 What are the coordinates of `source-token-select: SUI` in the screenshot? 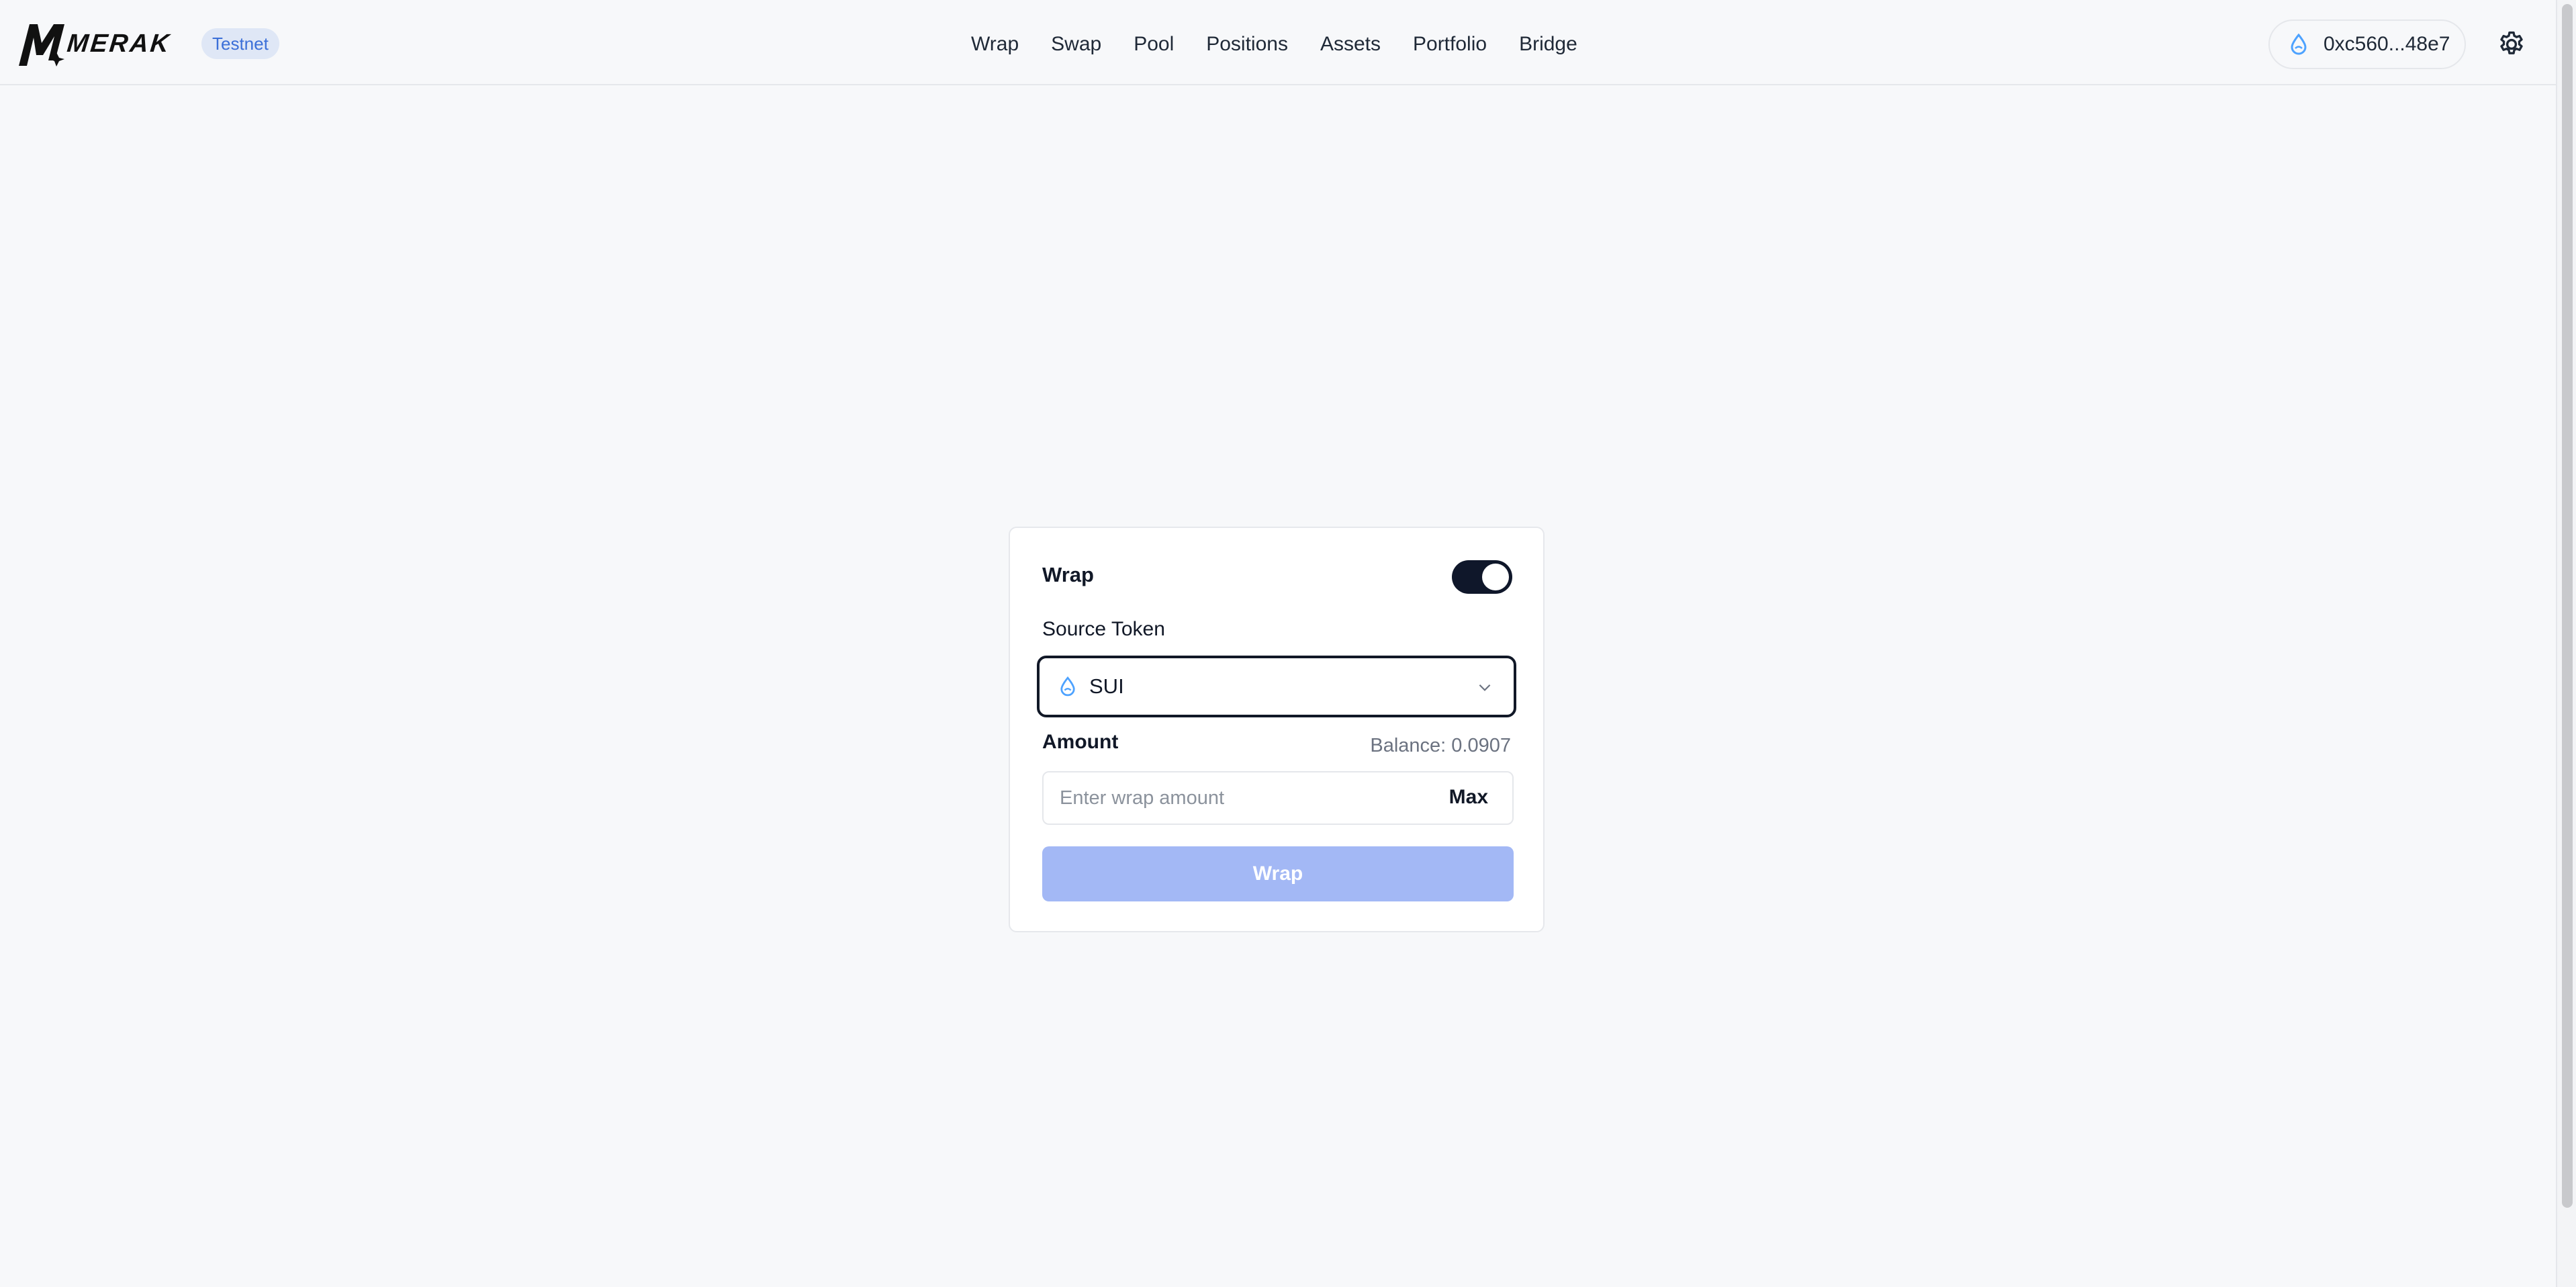 It's located at (1276, 686).